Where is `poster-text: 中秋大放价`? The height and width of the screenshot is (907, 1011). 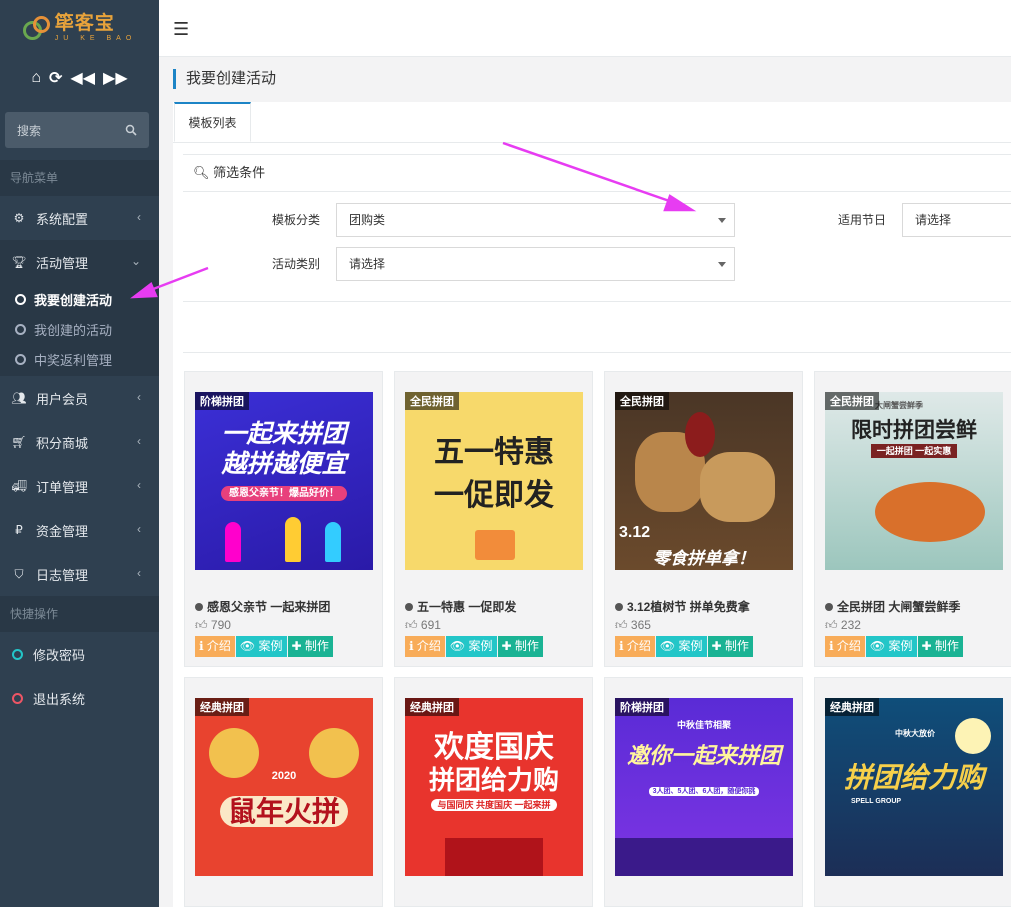 poster-text: 中秋大放价 is located at coordinates (915, 733).